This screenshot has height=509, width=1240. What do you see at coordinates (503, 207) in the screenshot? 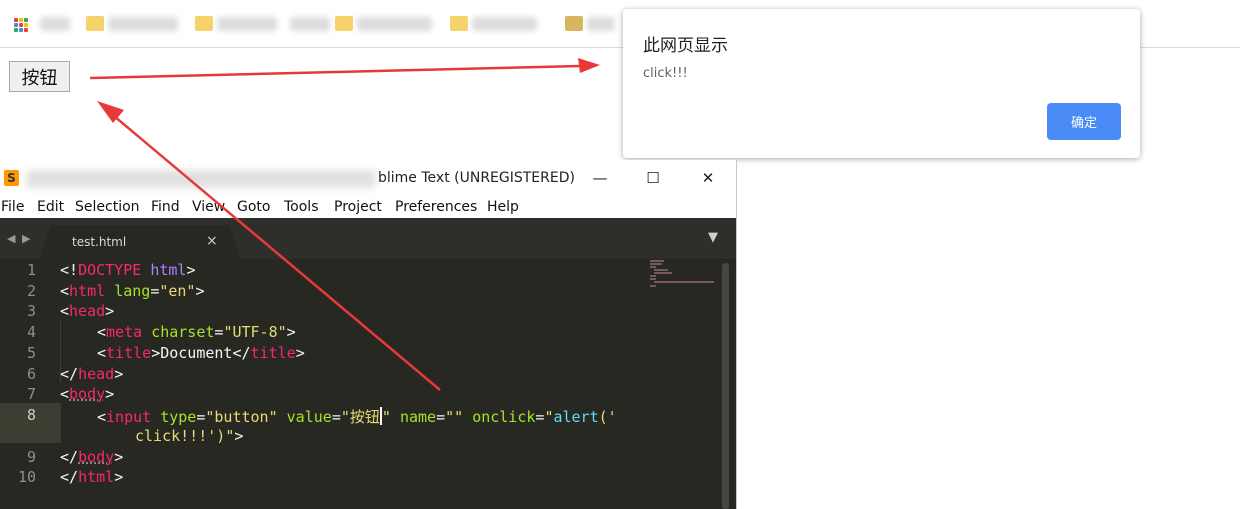
I see `menu-help: Help` at bounding box center [503, 207].